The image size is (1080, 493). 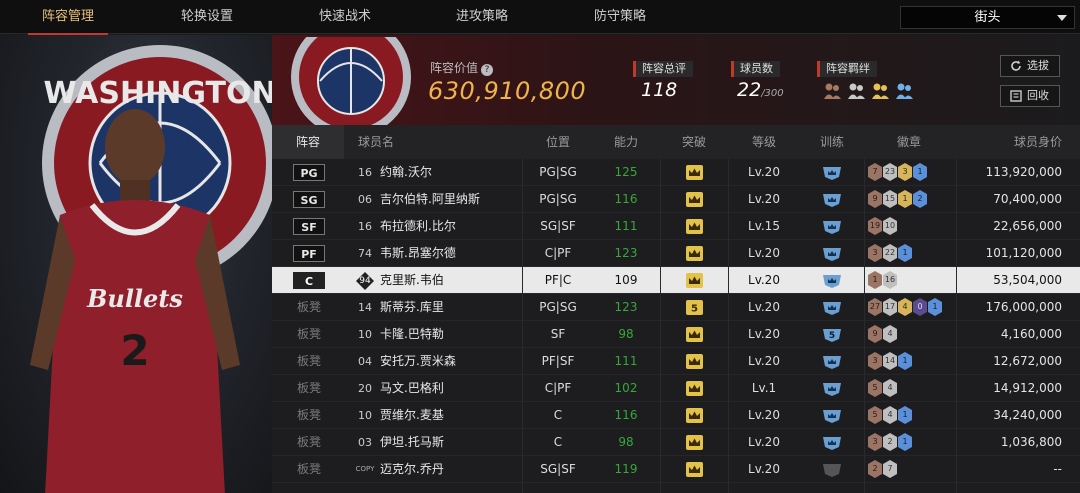 What do you see at coordinates (890, 172) in the screenshot?
I see `badge-silver: 23` at bounding box center [890, 172].